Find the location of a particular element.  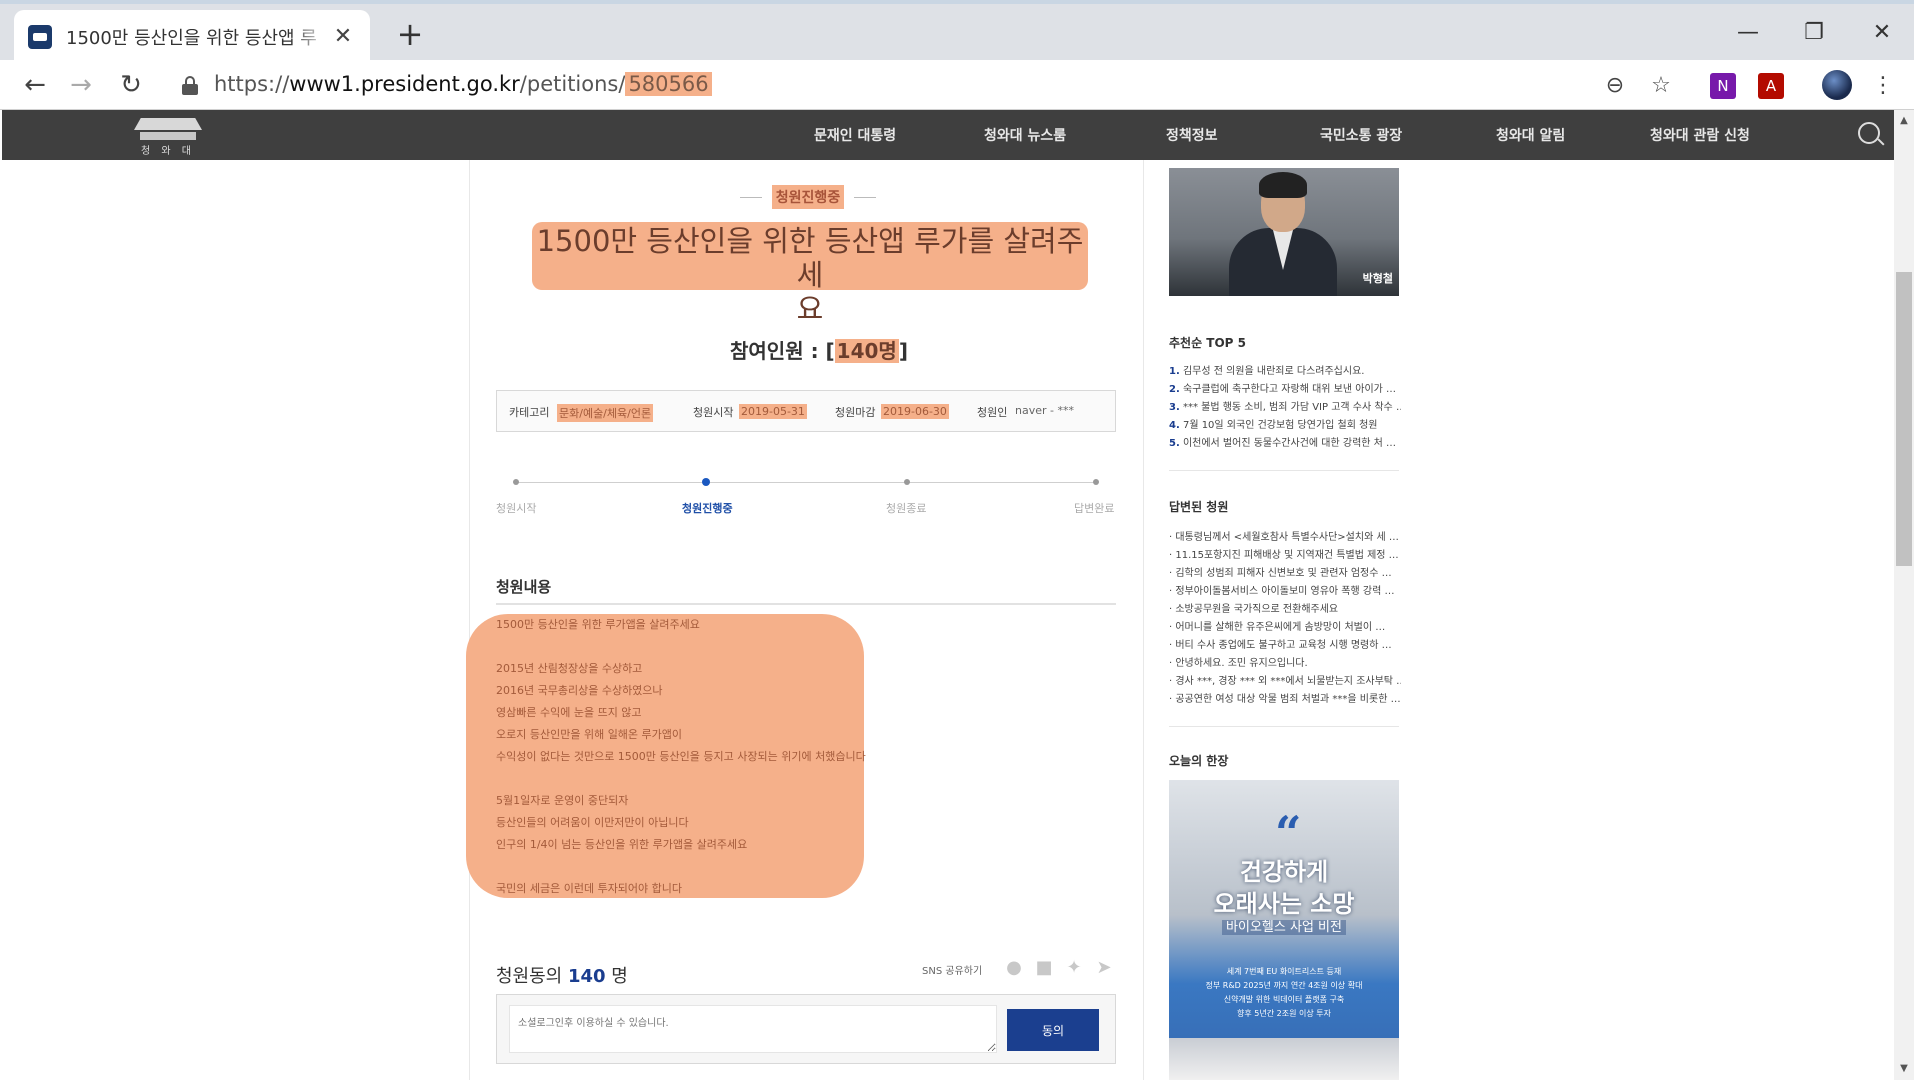

video-caption: 박형철 is located at coordinates (1377, 278).